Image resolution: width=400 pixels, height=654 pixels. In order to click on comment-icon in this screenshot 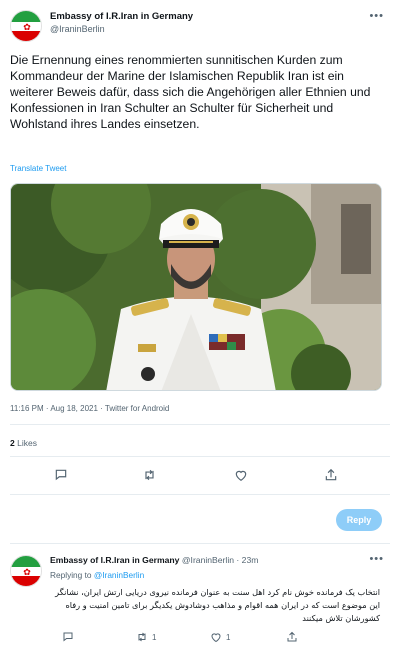, I will do `click(61, 475)`.